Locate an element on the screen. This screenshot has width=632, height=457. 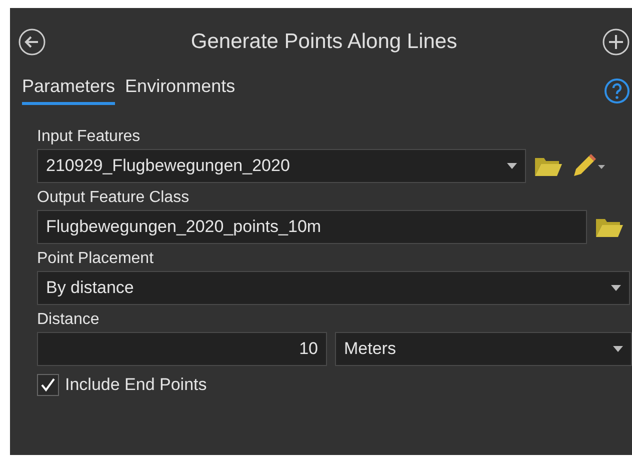
tab: Parameters is located at coordinates (69, 90).